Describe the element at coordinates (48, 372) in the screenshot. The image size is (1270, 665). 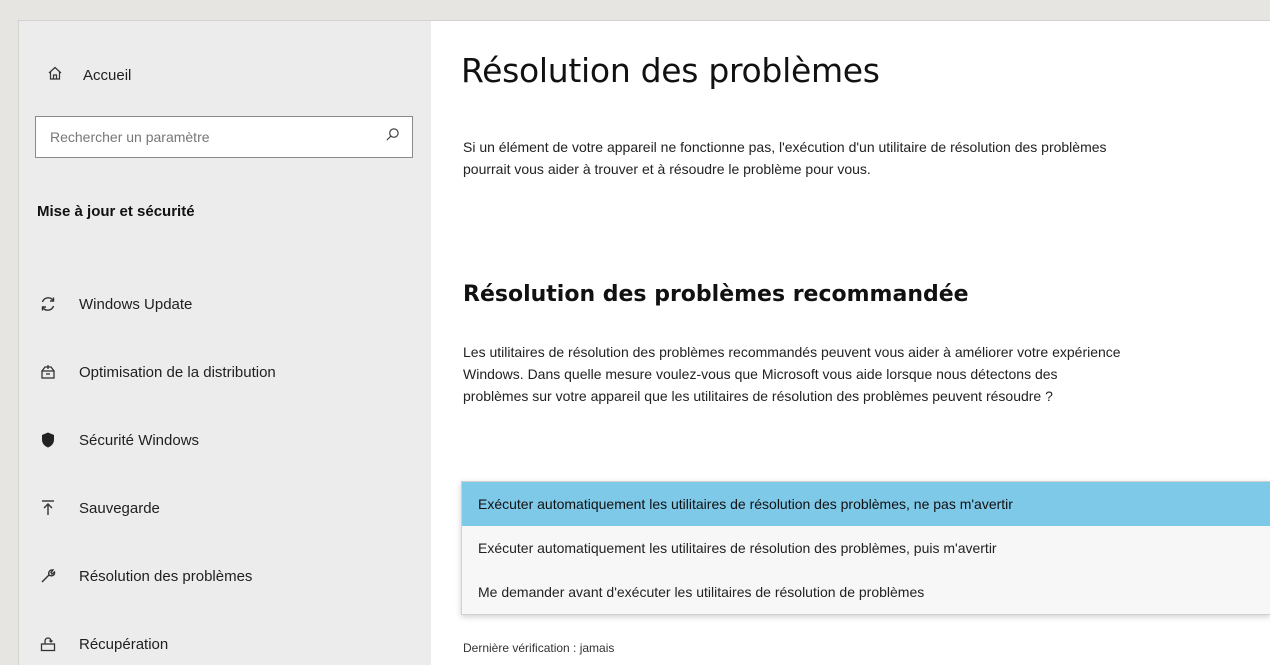
I see `delivery-optimization-icon` at that location.